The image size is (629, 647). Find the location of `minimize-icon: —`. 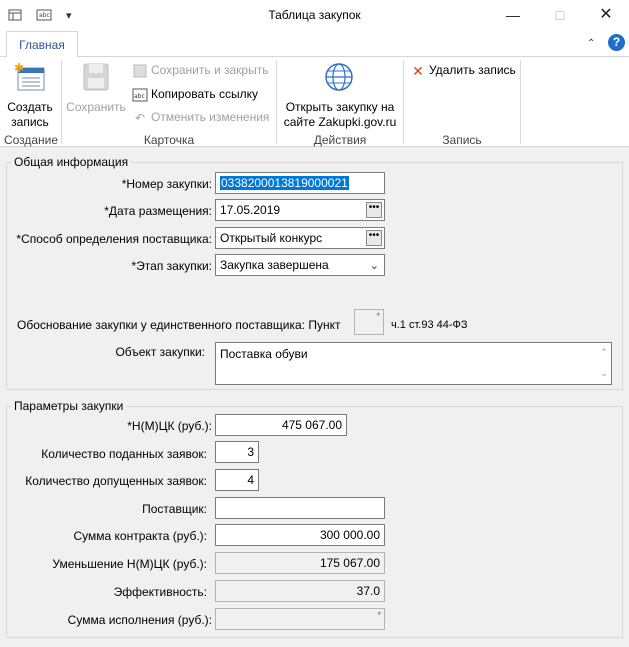

minimize-icon: — is located at coordinates (513, 15).